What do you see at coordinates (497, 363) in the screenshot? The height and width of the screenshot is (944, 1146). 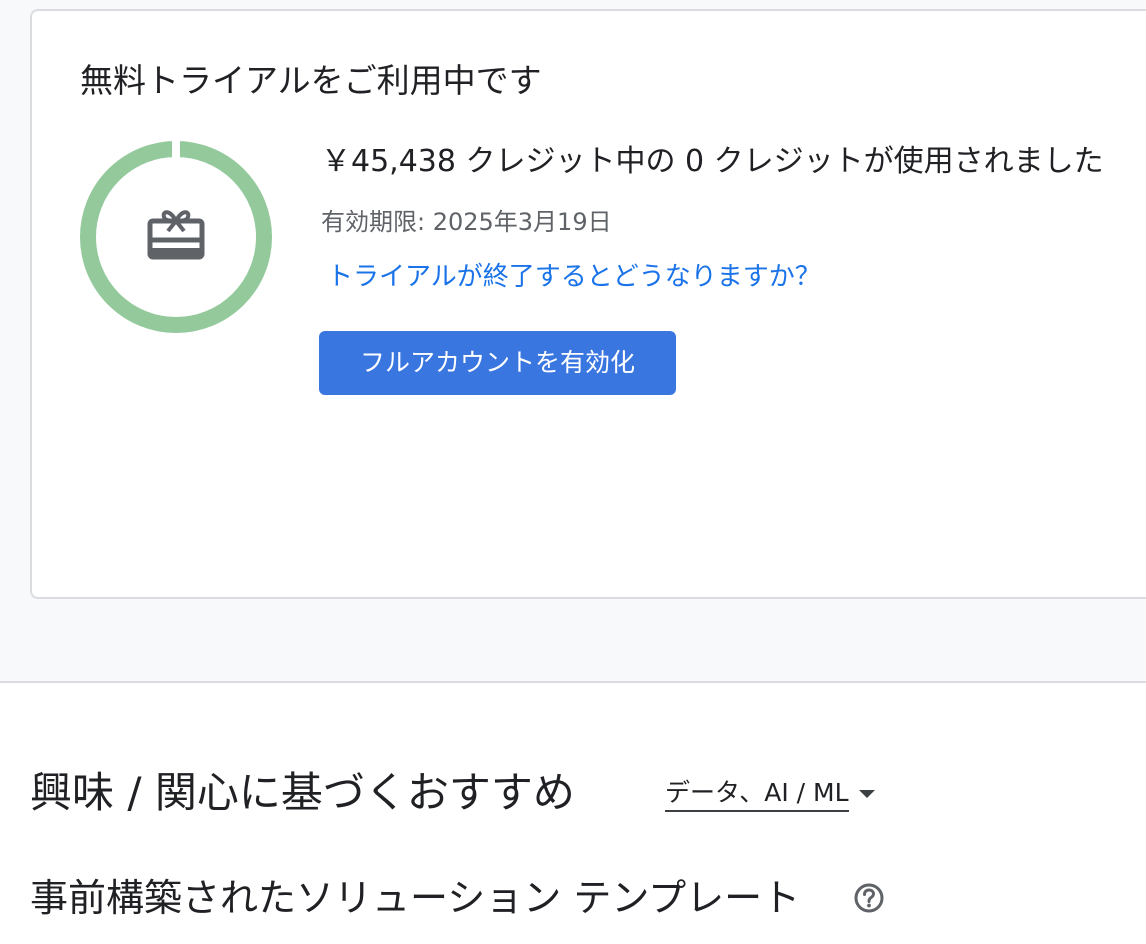 I see `activate-full-account-button: フルアカウントを有効化` at bounding box center [497, 363].